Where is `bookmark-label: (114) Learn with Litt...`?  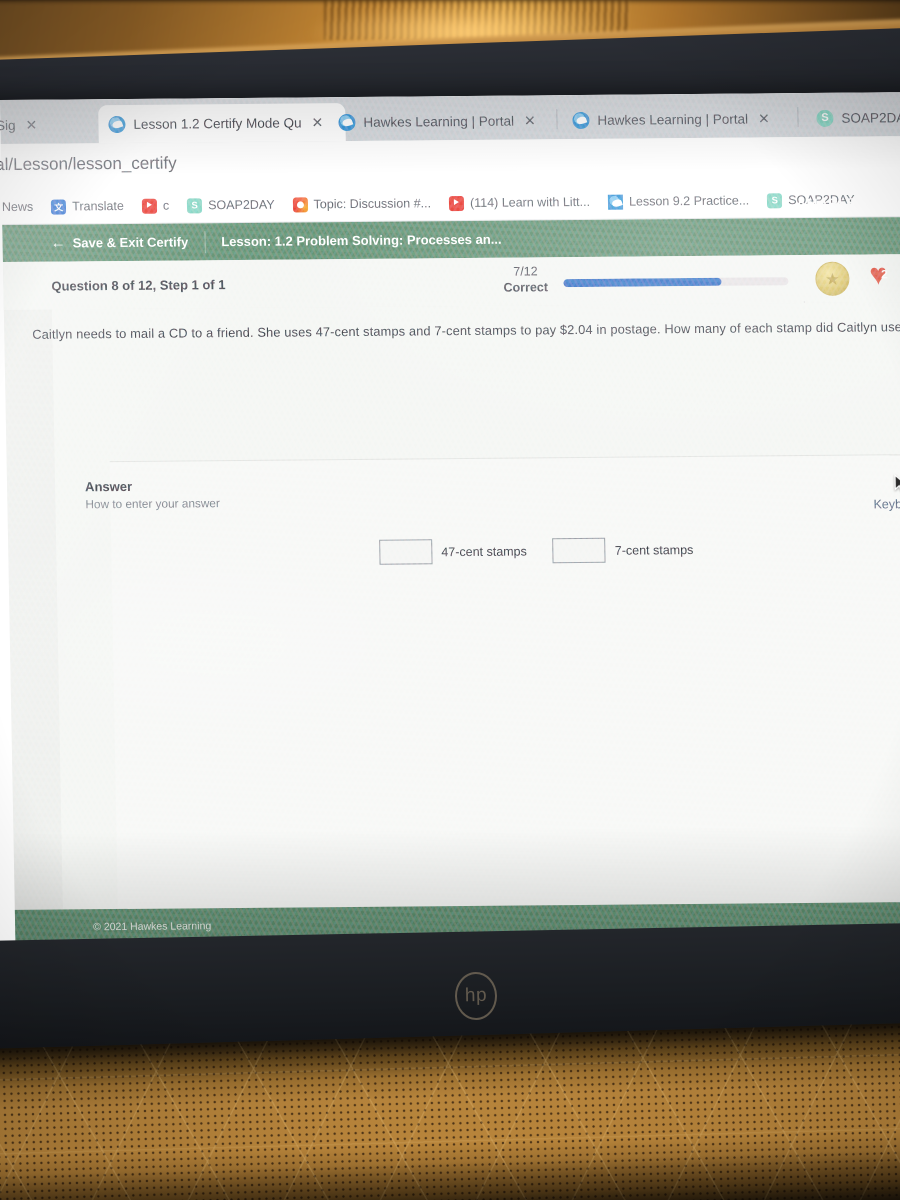
bookmark-label: (114) Learn with Litt... is located at coordinates (530, 202).